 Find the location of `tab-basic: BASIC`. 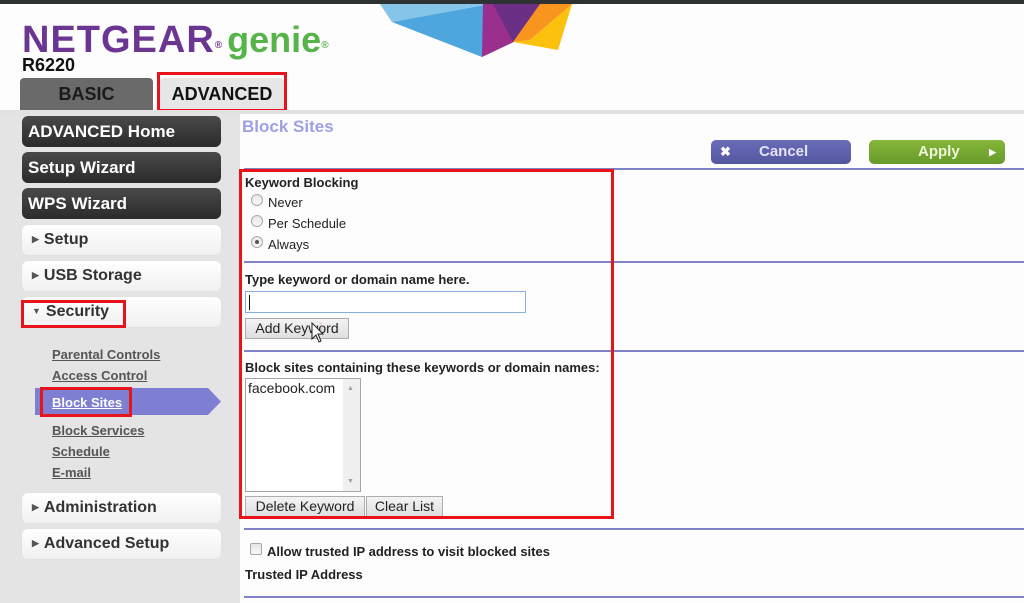

tab-basic: BASIC is located at coordinates (86, 95).